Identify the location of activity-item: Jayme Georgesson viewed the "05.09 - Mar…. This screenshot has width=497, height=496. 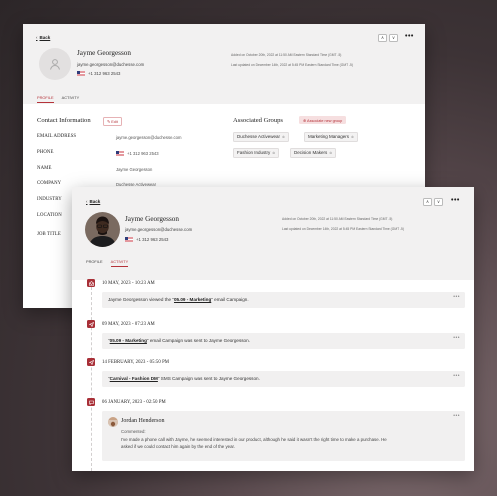
(283, 300).